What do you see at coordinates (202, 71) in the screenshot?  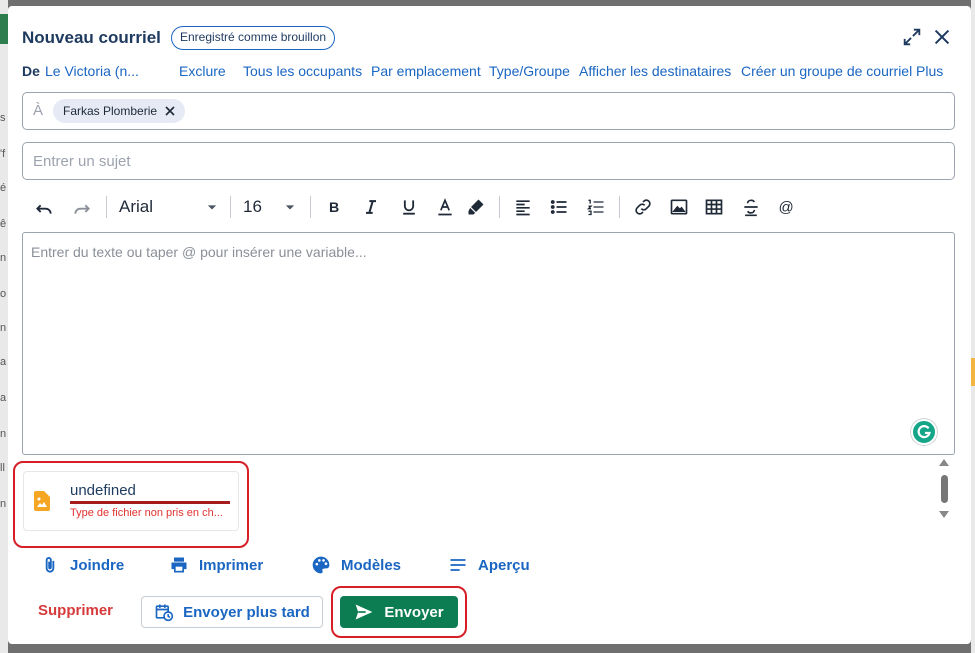 I see `link-exclude: Exclure` at bounding box center [202, 71].